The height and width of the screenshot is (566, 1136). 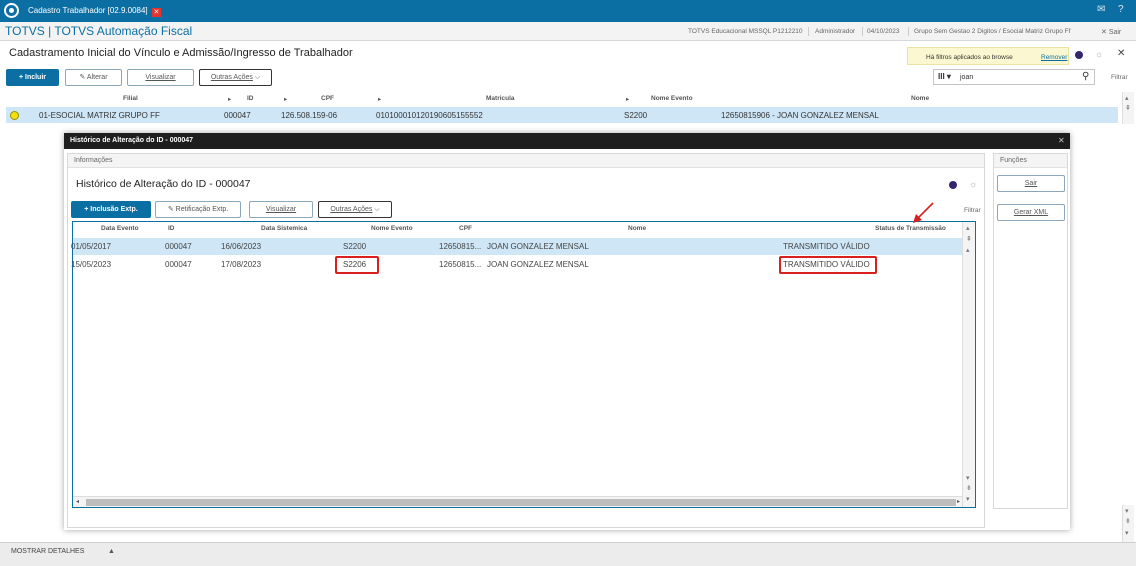 What do you see at coordinates (969, 57) in the screenshot?
I see `filter-notice-text: Há filtros aplicados ao browse` at bounding box center [969, 57].